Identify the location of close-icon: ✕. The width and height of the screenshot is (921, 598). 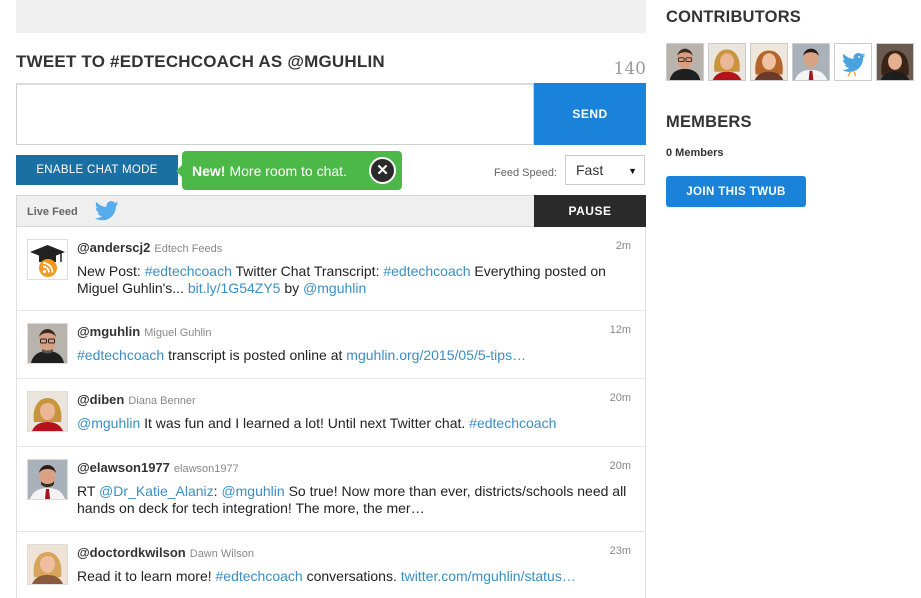
(382, 170).